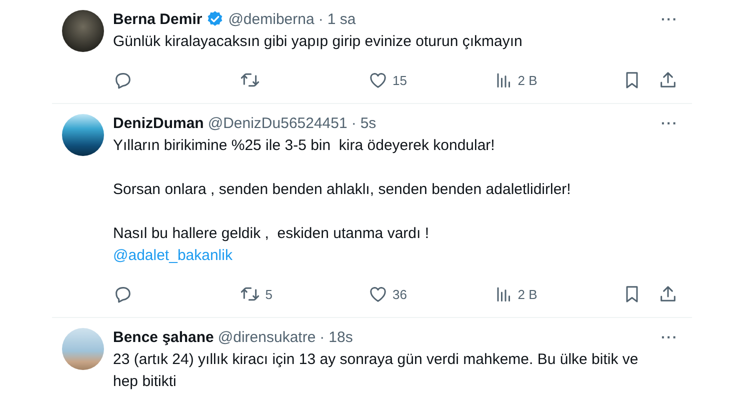  What do you see at coordinates (342, 190) in the screenshot?
I see `post-text: Sorsan onlara , senden benden ahlaklı, senden benden adaletlidirler!` at bounding box center [342, 190].